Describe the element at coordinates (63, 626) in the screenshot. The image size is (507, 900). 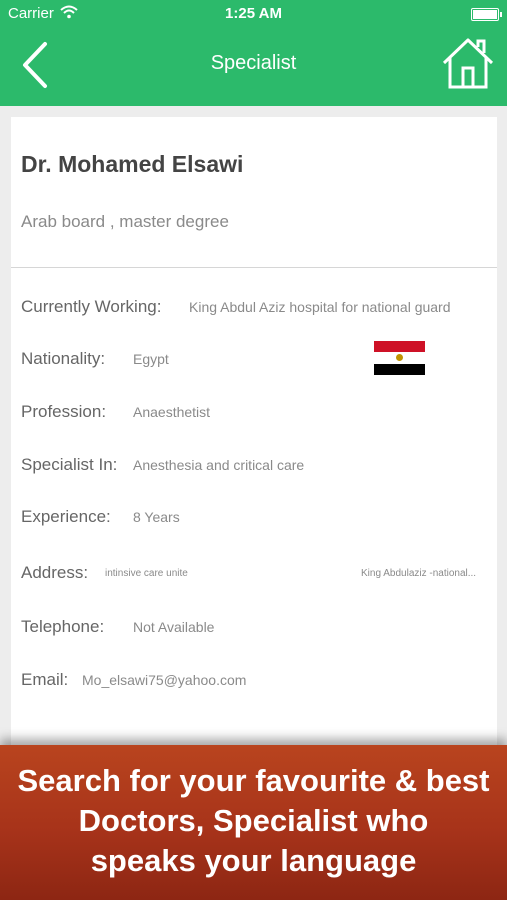
I see `telephone-label: Telephone:` at that location.